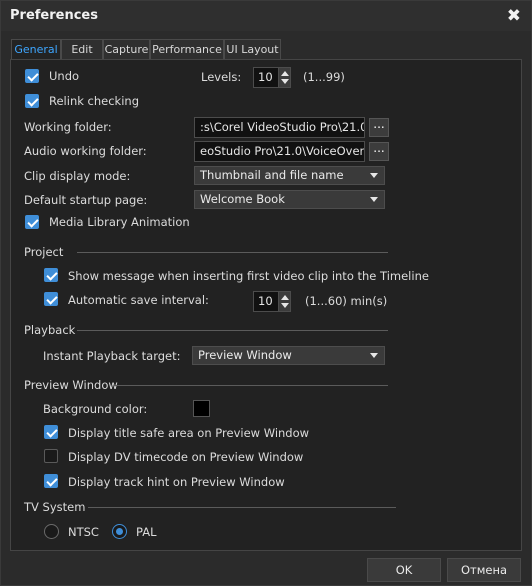  Describe the element at coordinates (176, 482) in the screenshot. I see `track-hint-label: Display track hint on Preview Window` at that location.